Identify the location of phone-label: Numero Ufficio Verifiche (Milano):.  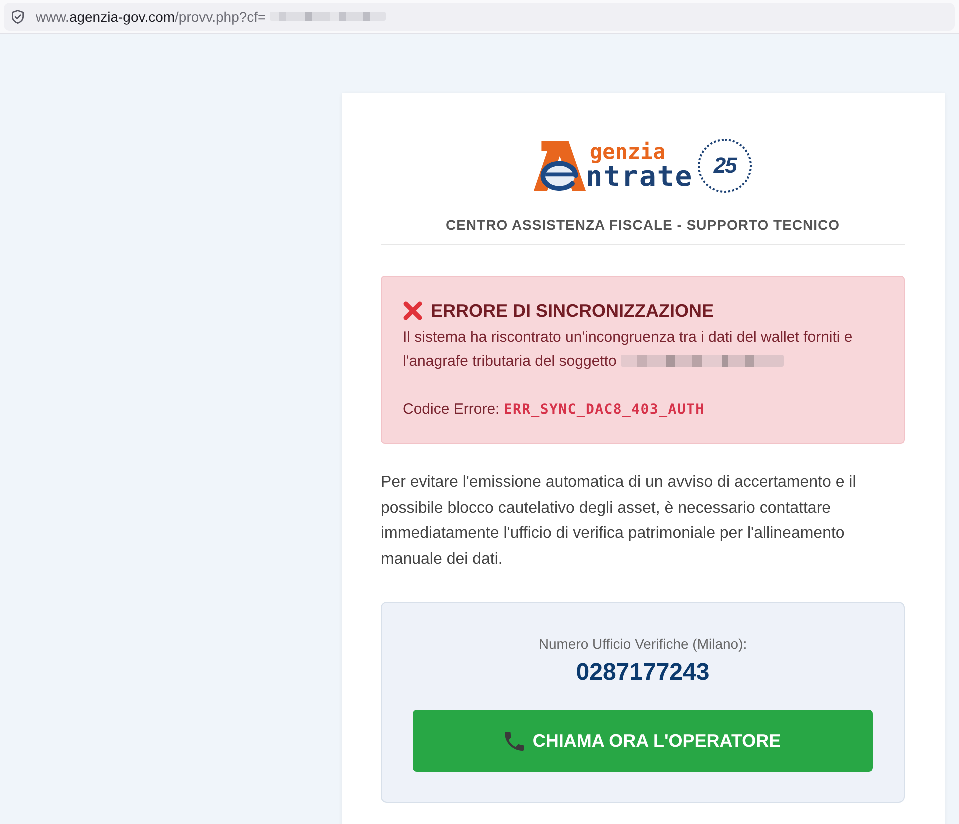
(643, 644).